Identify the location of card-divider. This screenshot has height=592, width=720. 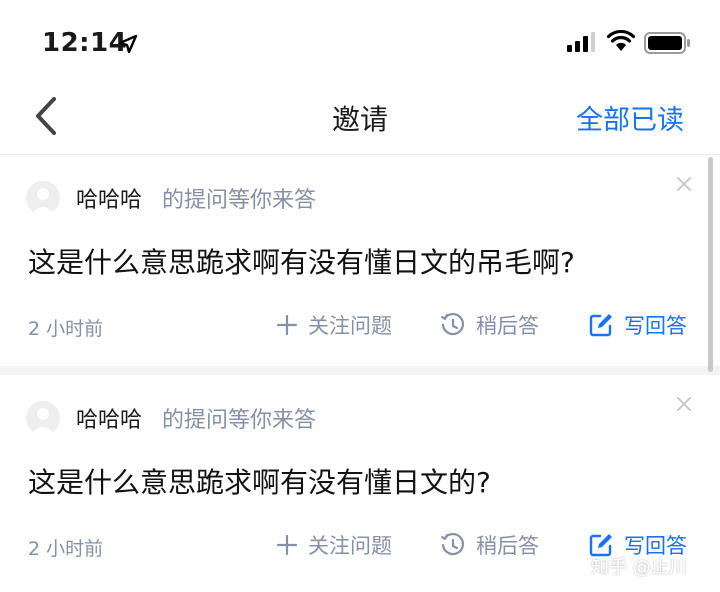
(360, 370).